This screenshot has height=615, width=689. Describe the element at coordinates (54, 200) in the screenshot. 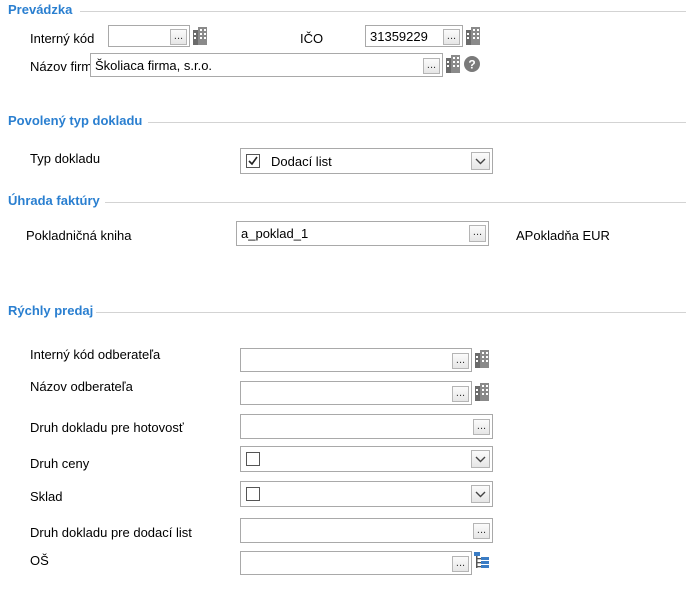

I see `section-title-uhrada: Úhrada faktúry` at that location.